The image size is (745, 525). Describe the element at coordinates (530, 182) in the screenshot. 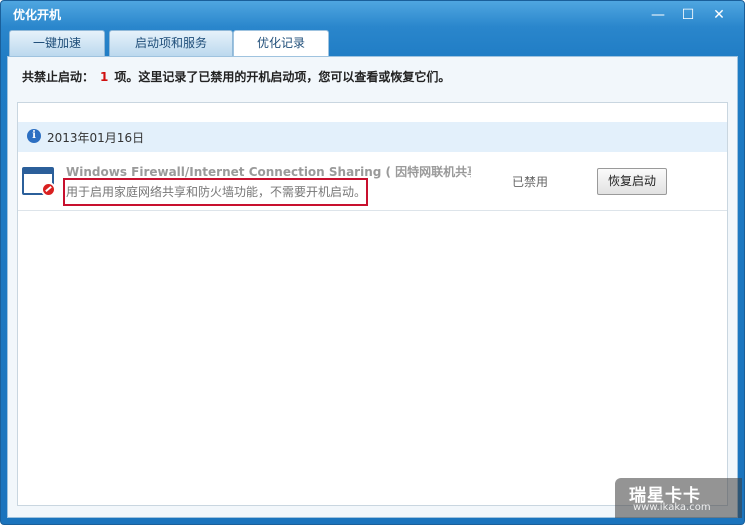

I see `item-status: 已禁用` at that location.